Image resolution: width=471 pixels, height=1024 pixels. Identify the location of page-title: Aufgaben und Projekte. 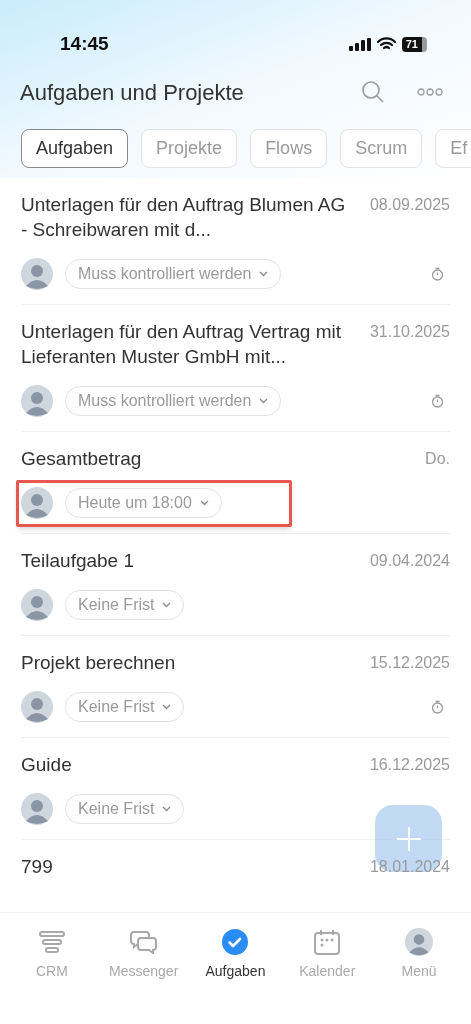
(132, 92).